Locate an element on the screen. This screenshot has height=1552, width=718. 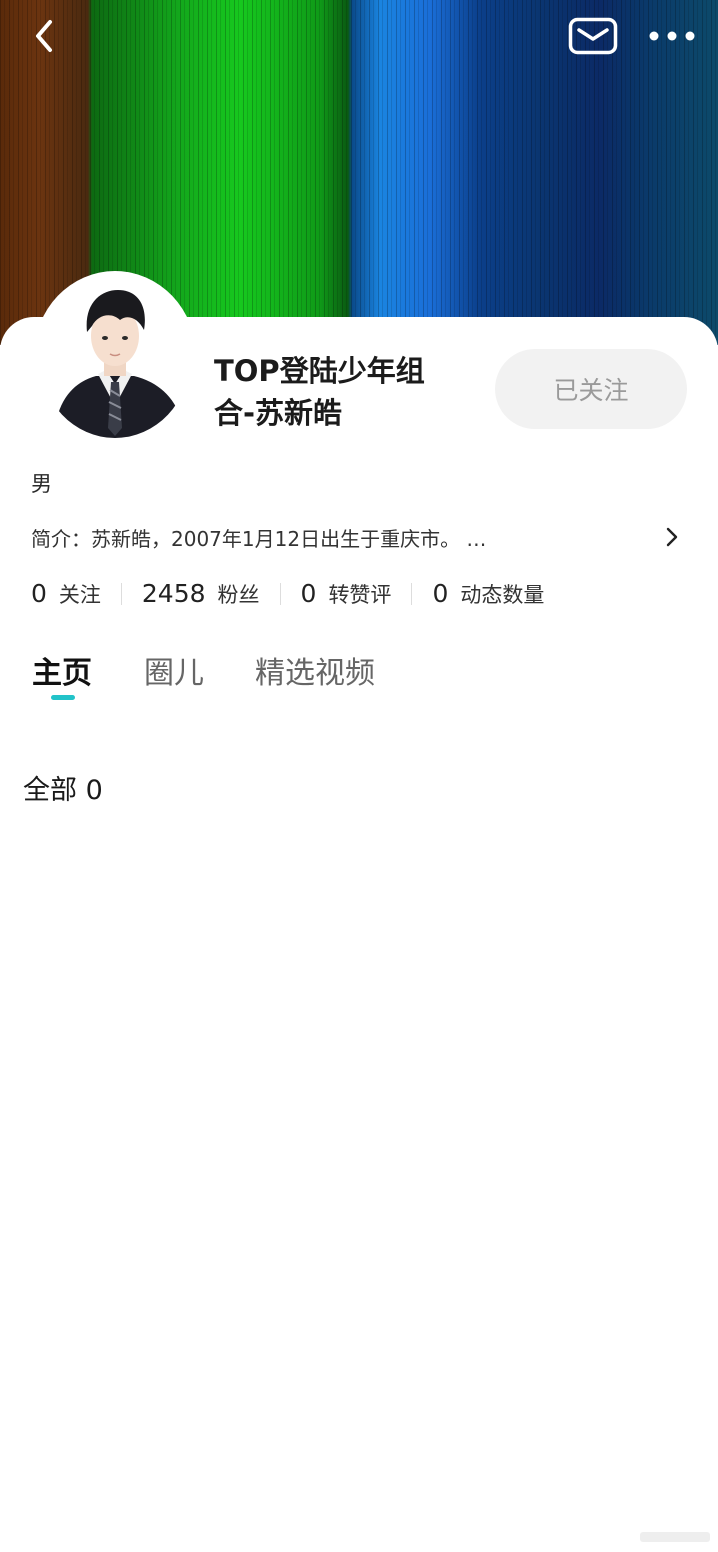
back-button is located at coordinates (46, 36).